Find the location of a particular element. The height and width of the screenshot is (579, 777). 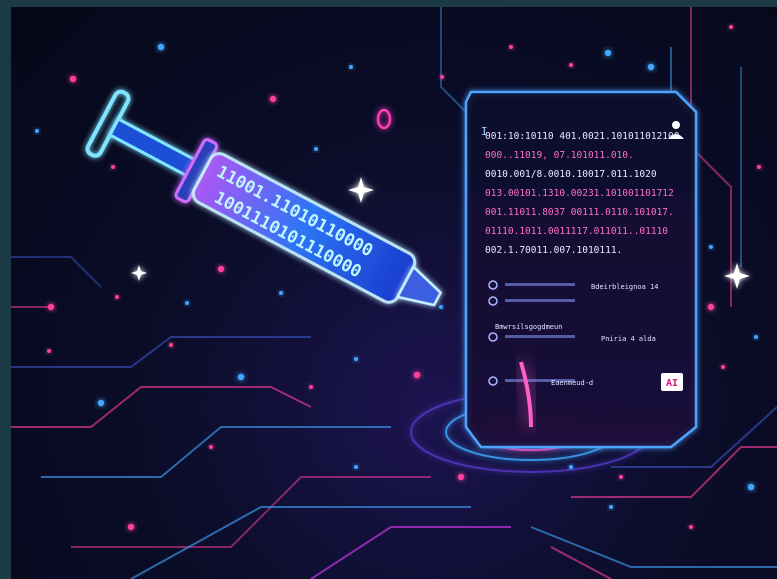

code-line: 001.11011.8037 00111.0110.101017. is located at coordinates (579, 212).